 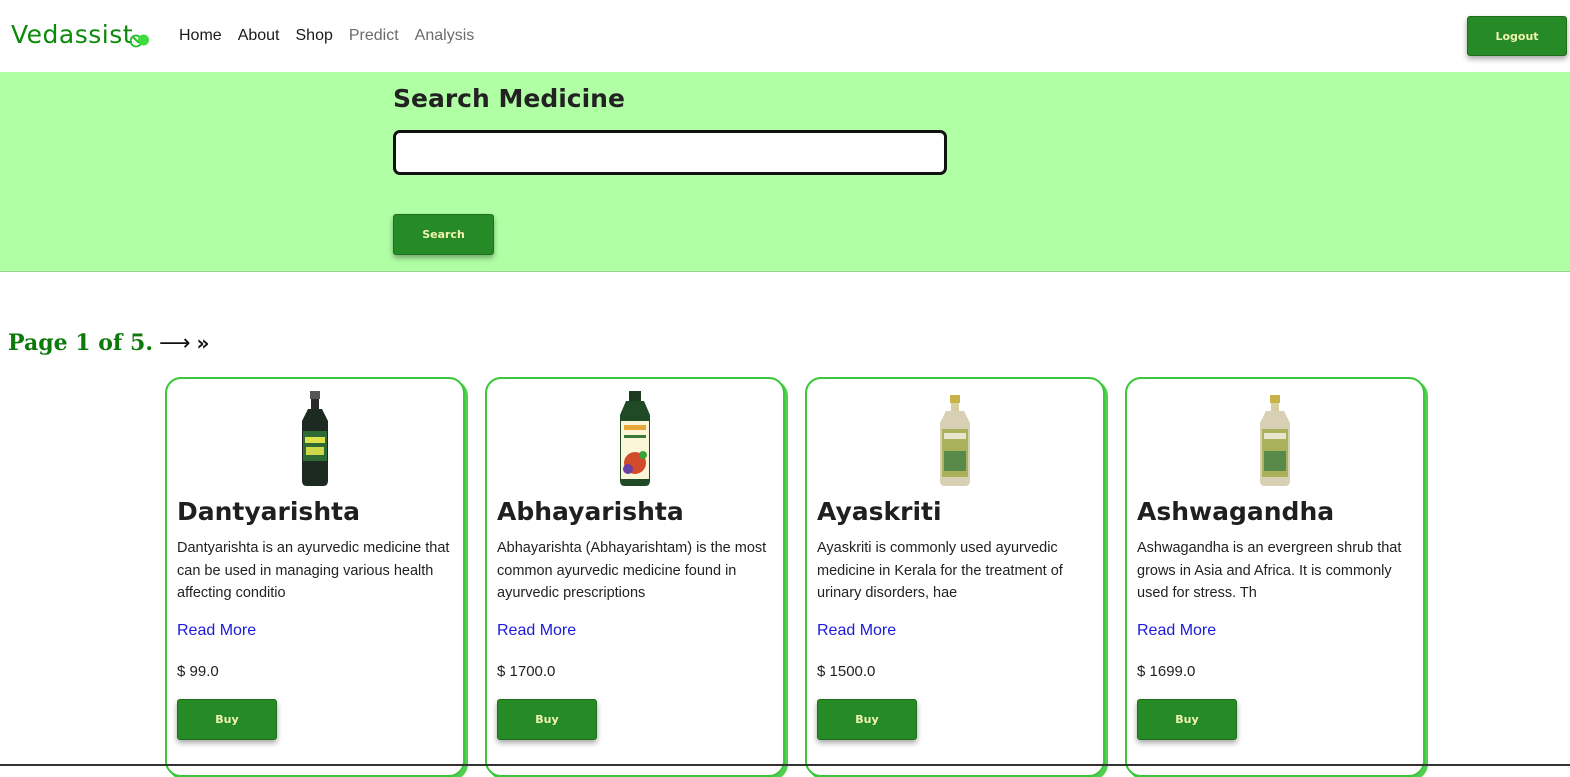 I want to click on product-price: $ 1700.0, so click(x=526, y=671).